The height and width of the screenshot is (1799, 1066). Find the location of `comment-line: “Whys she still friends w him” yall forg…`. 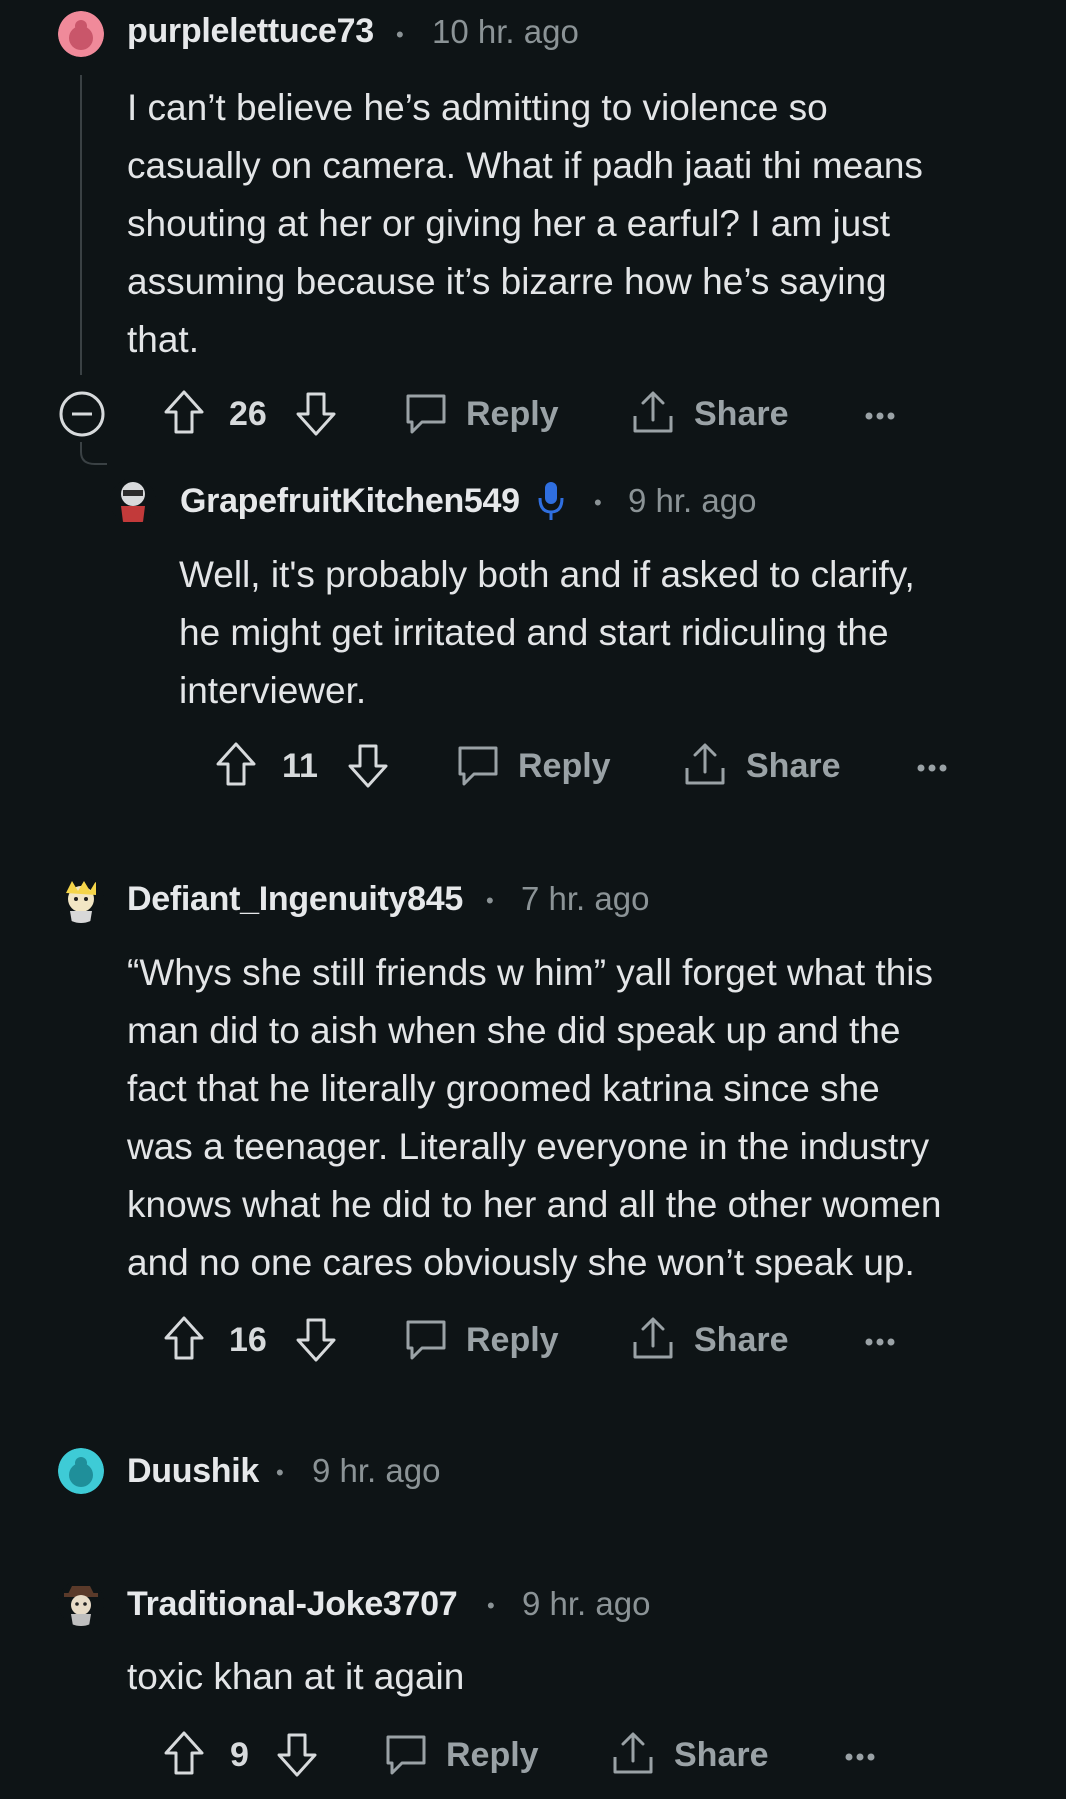

comment-line: “Whys she still friends w him” yall forg… is located at coordinates (530, 972).